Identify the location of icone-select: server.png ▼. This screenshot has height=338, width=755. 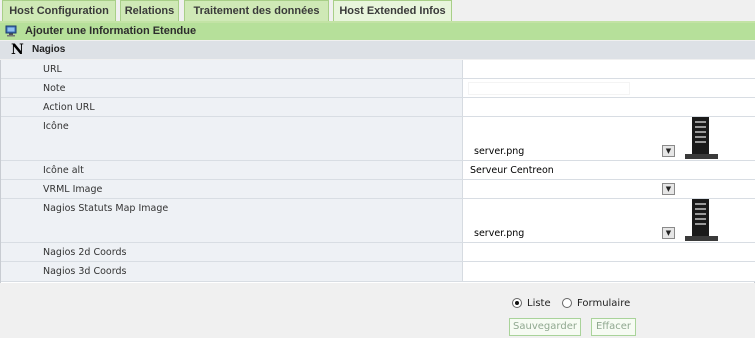
(573, 151).